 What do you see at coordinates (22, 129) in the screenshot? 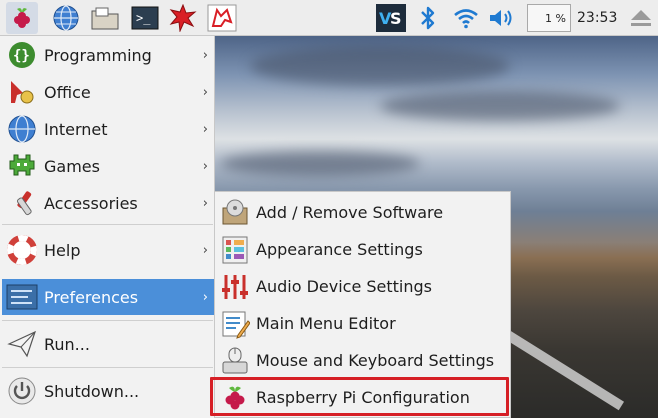
I see `internet-icon` at bounding box center [22, 129].